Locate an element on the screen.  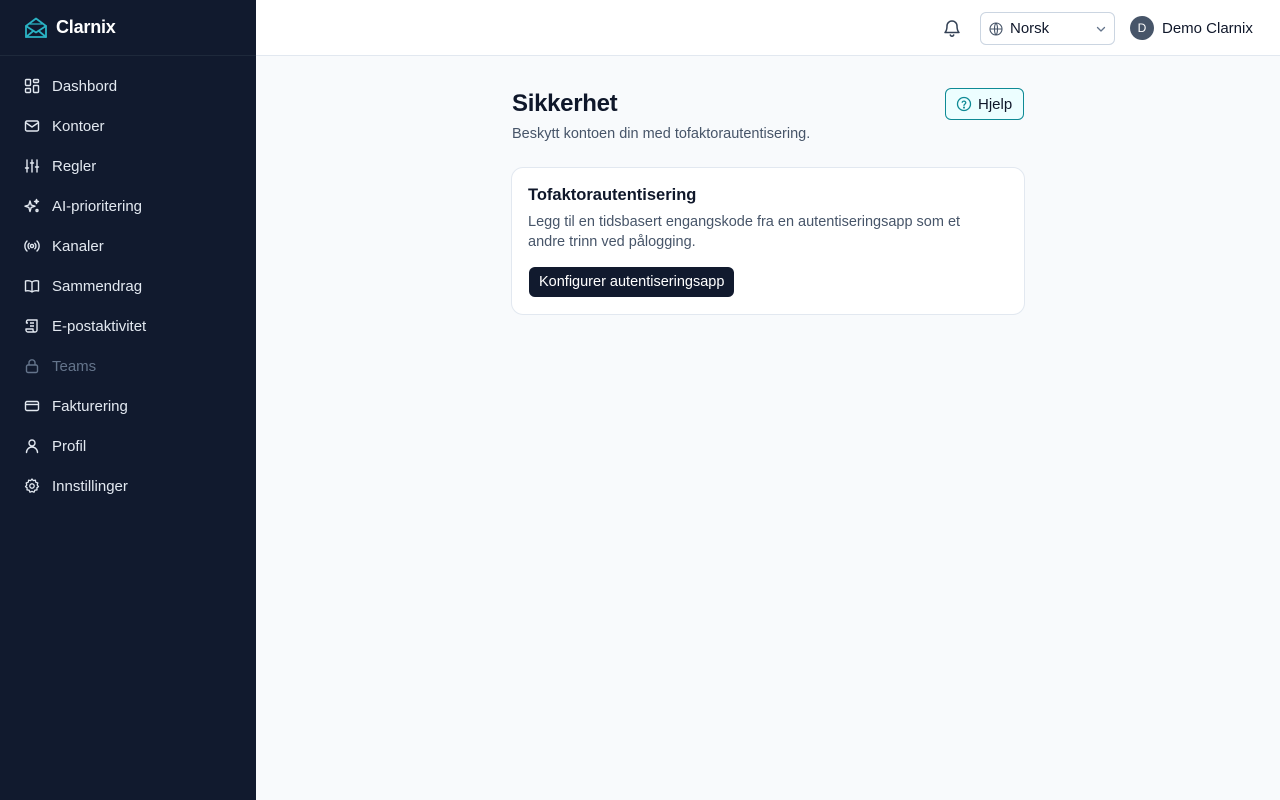
page-title: Sikkerhet is located at coordinates (565, 103).